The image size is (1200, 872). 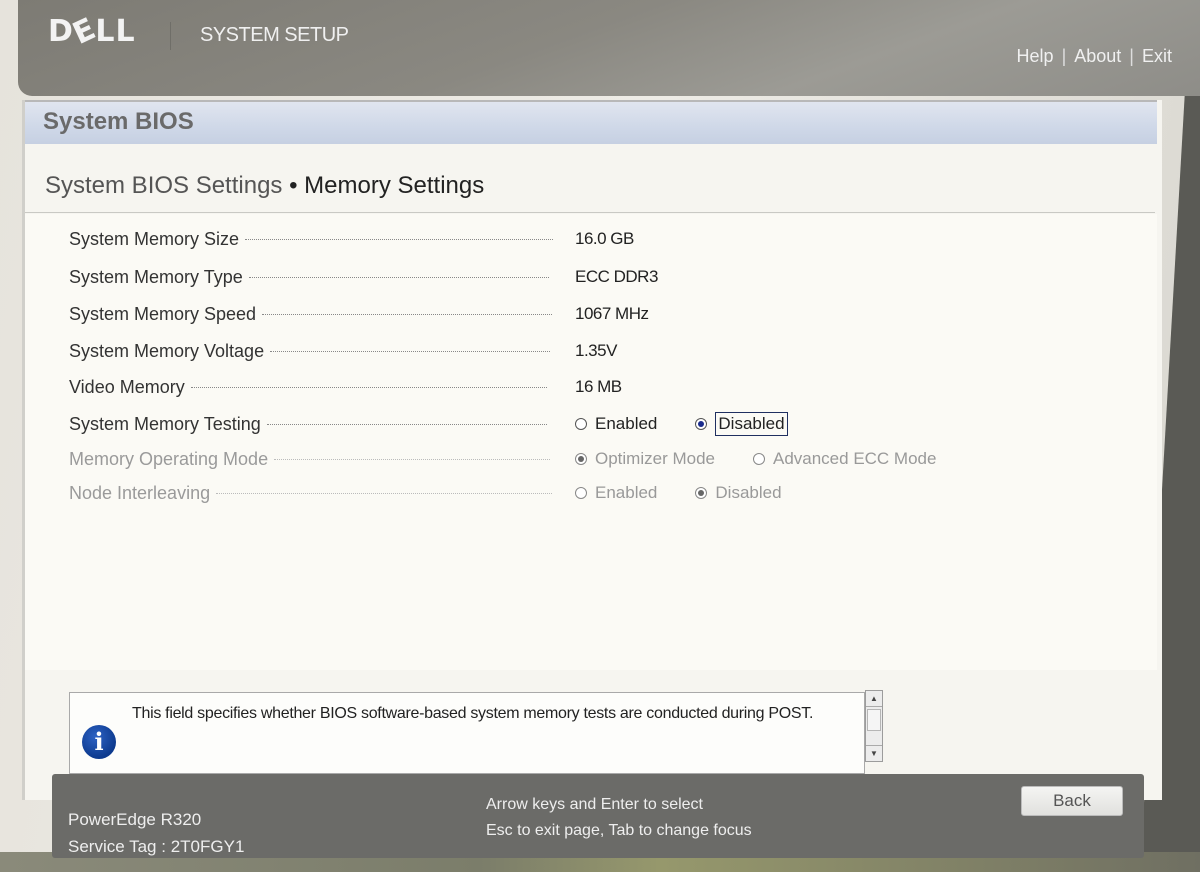 What do you see at coordinates (874, 753) in the screenshot?
I see `scroll-down-arrow-icon: ▼` at bounding box center [874, 753].